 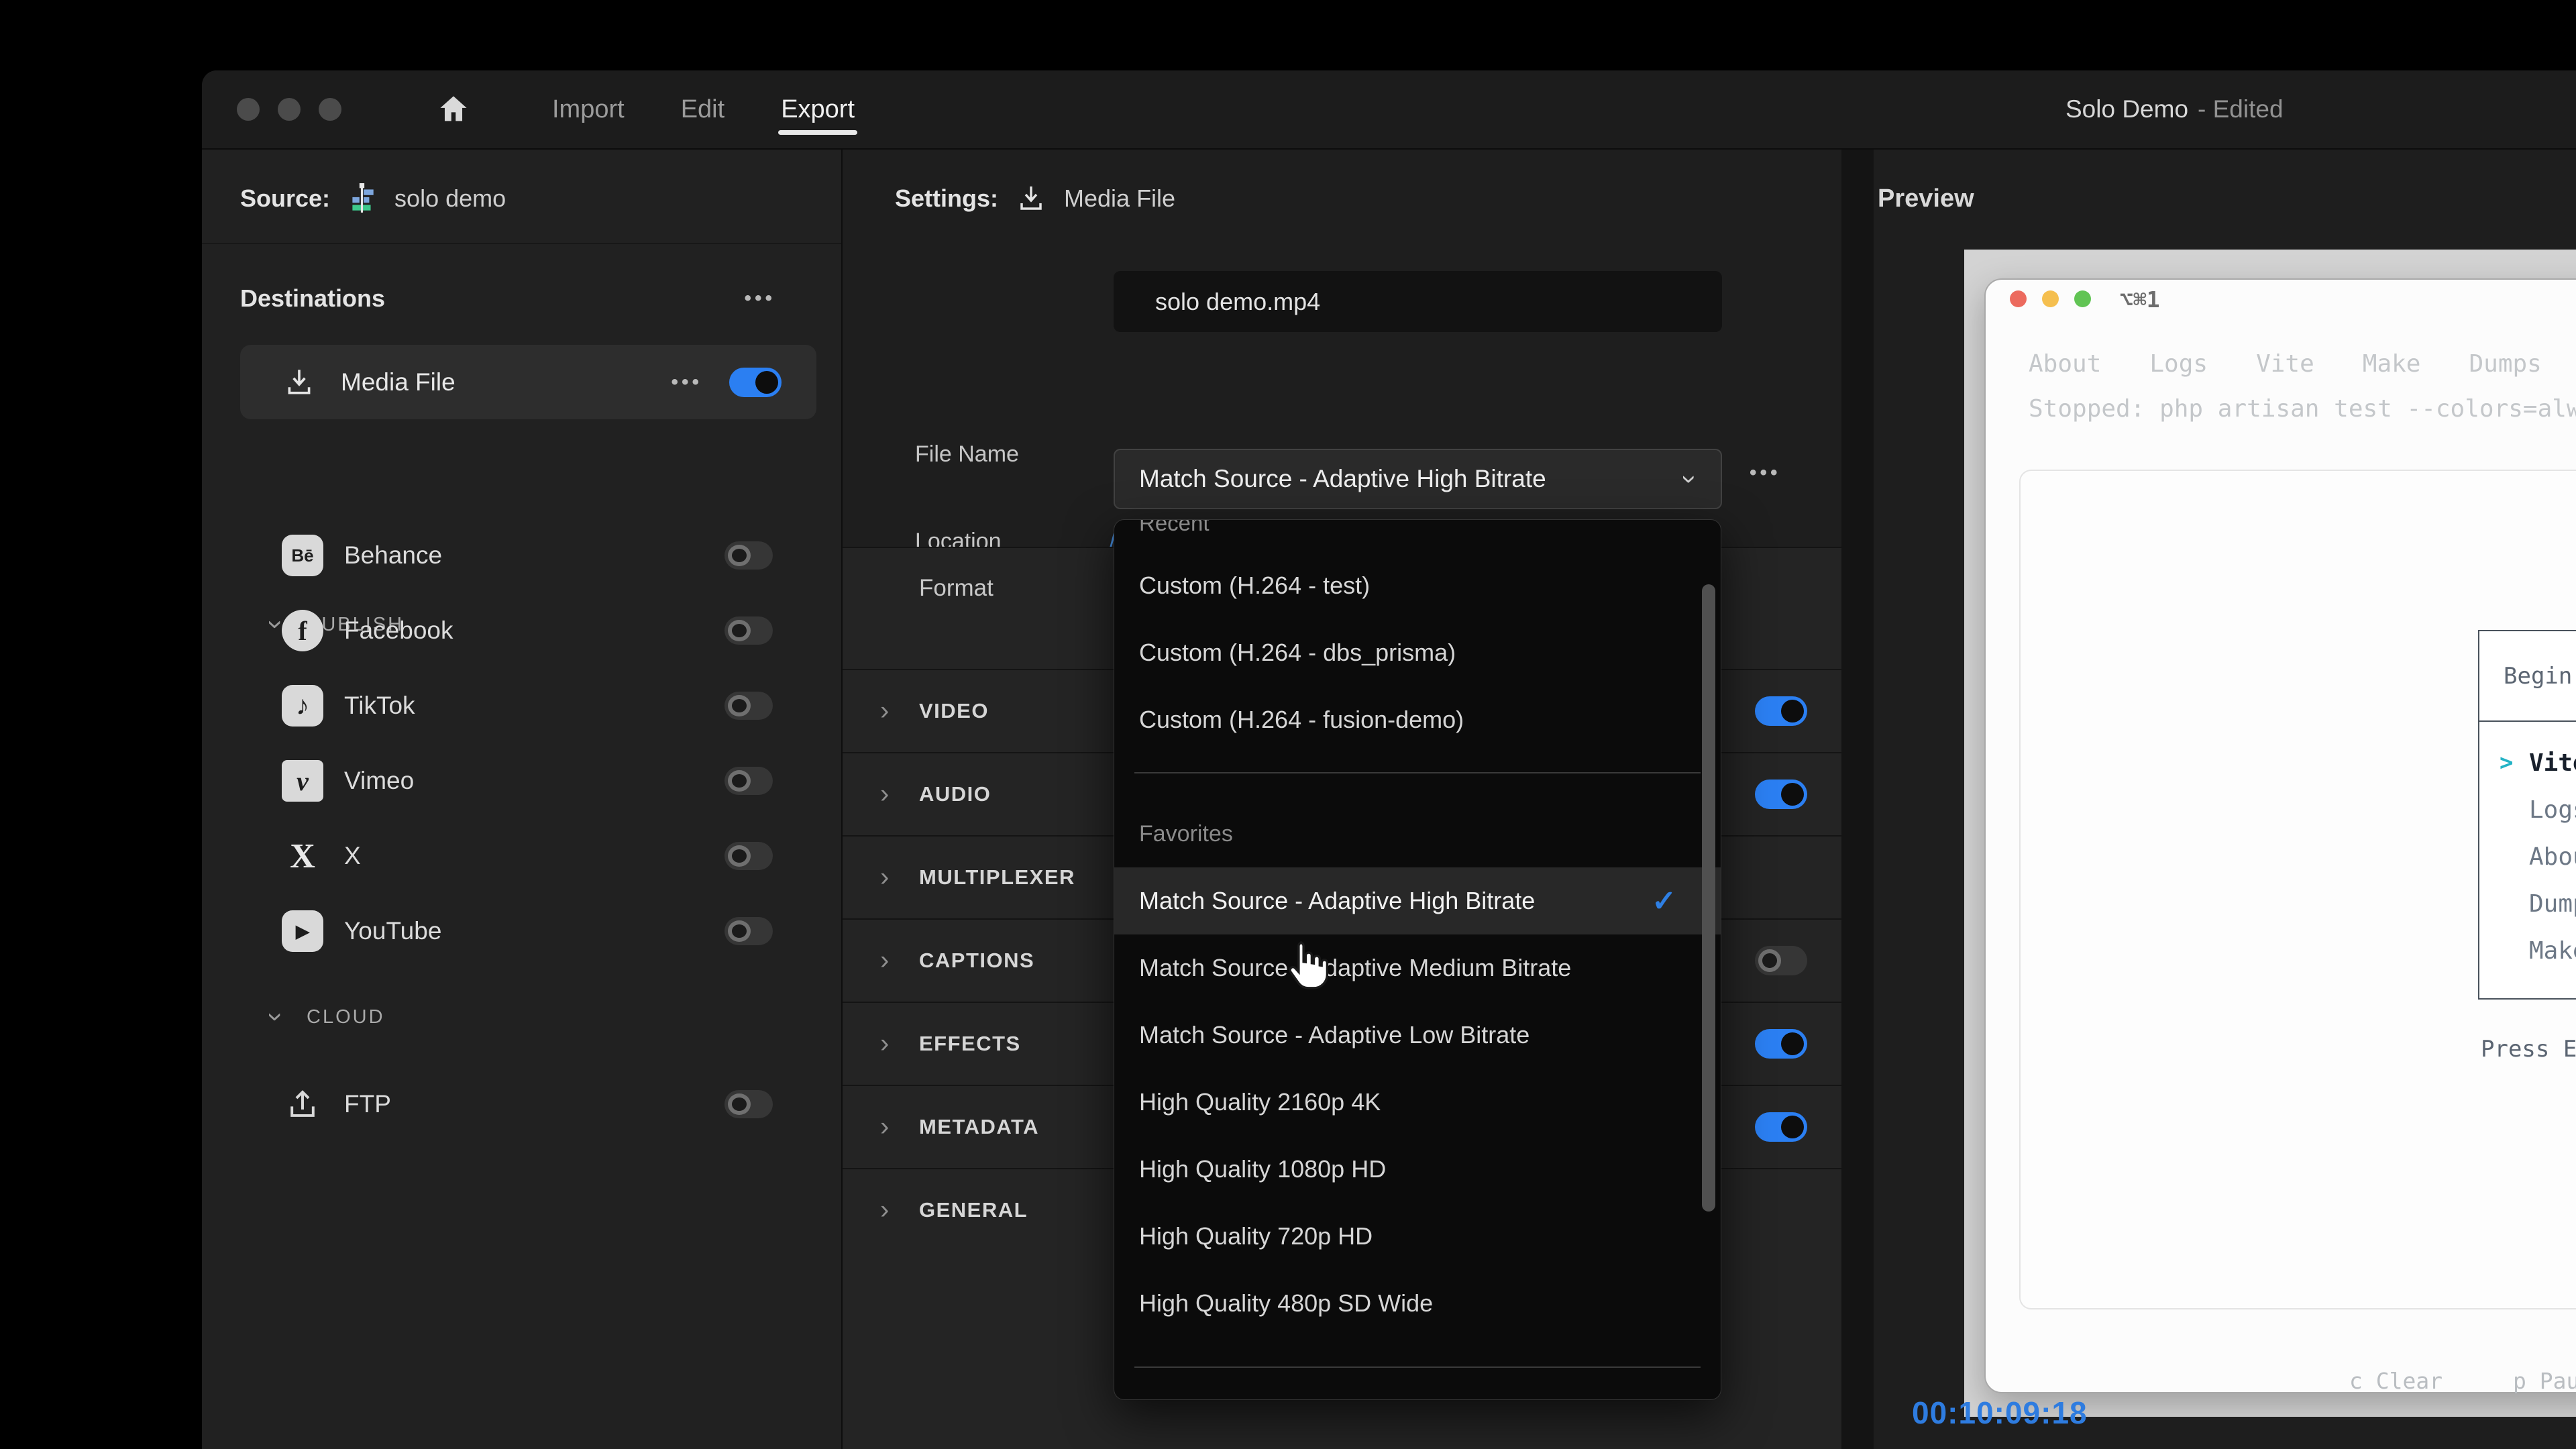 I want to click on home-icon, so click(x=453, y=108).